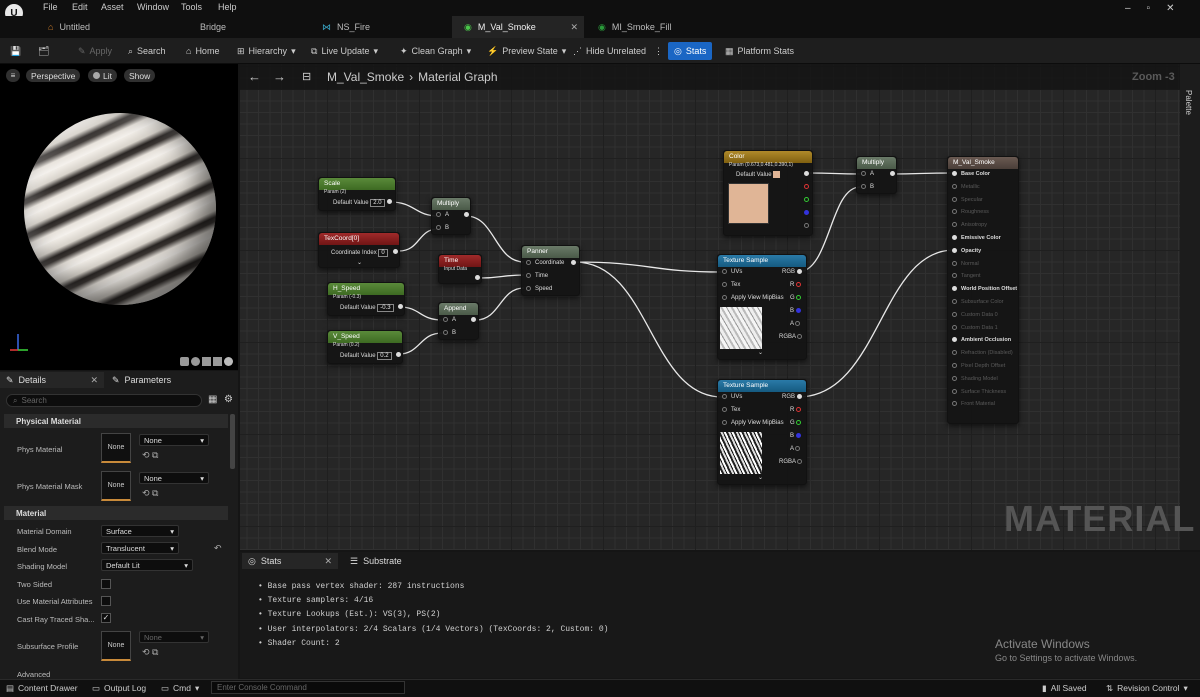  Describe the element at coordinates (147, 51) in the screenshot. I see `search-button: ⌕ Search` at that location.